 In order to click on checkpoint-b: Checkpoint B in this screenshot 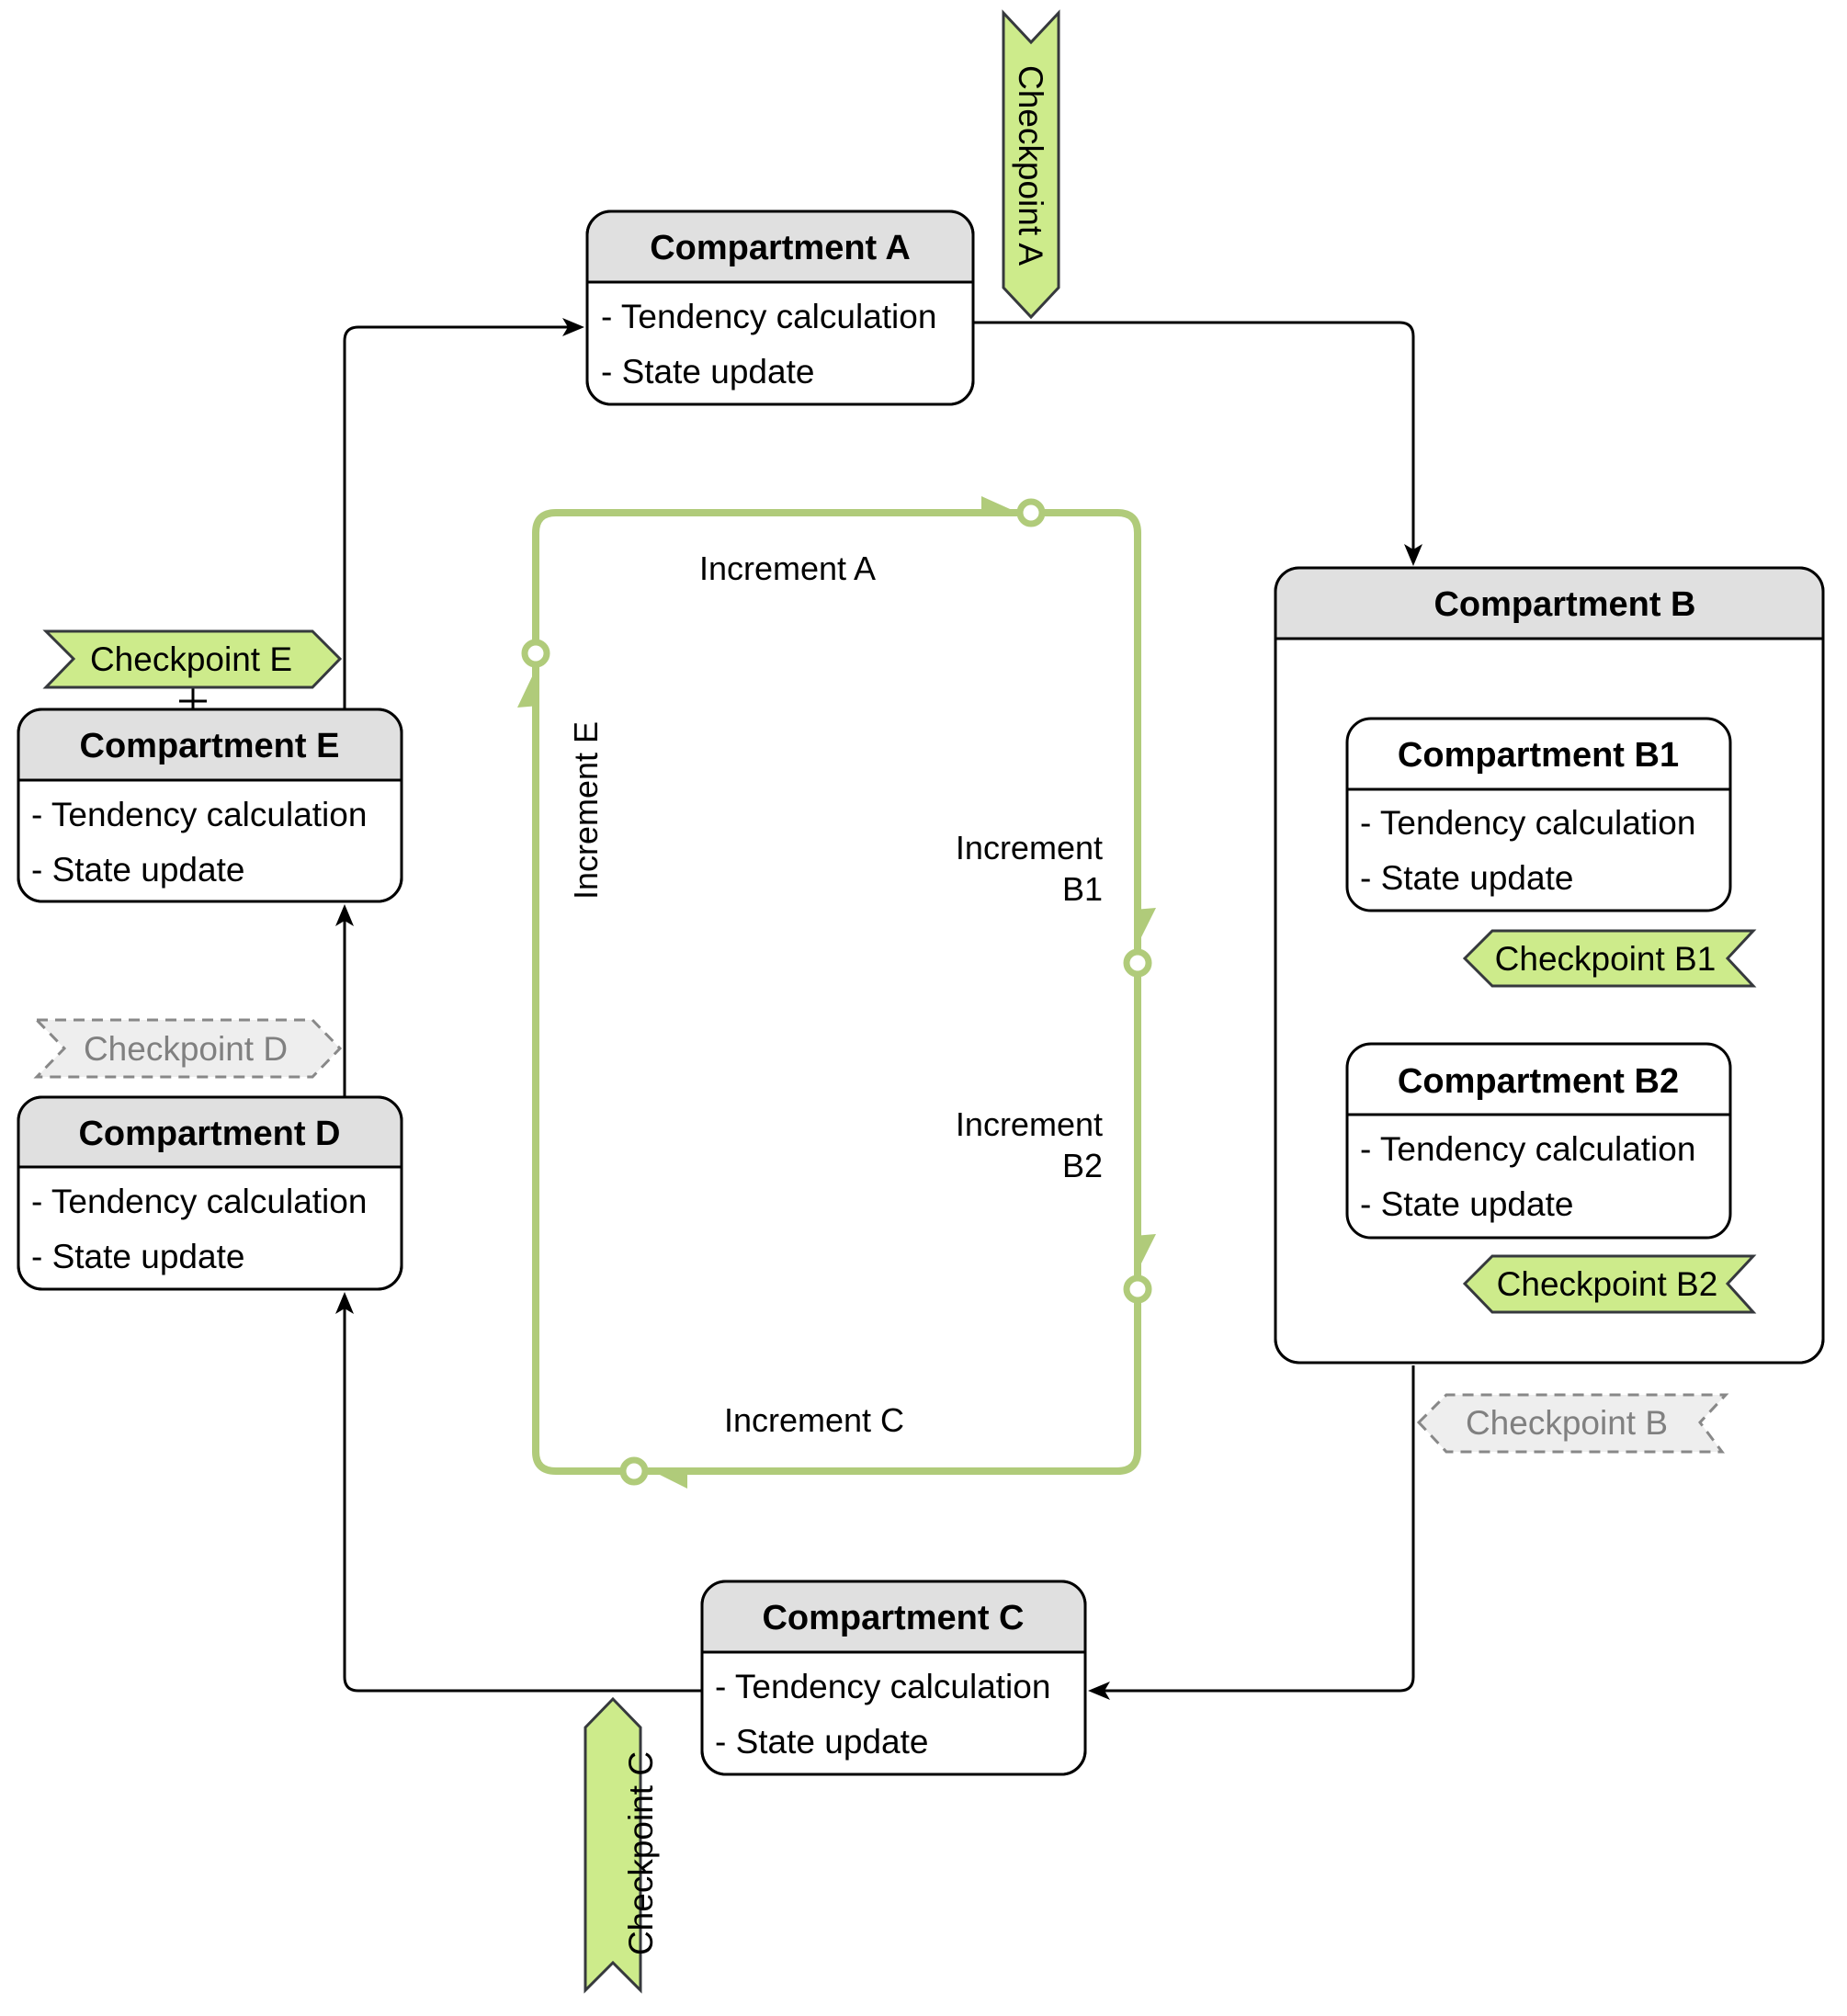, I will do `click(1572, 1423)`.